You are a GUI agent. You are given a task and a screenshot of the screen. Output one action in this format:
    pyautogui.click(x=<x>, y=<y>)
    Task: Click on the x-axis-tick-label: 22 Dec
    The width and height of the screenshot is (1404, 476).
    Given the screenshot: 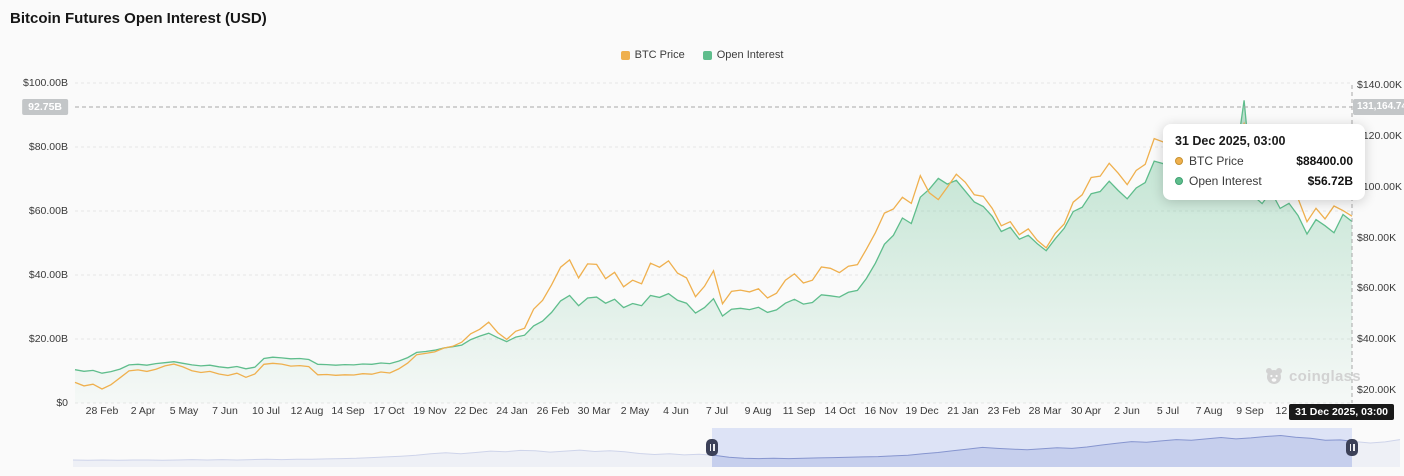 What is the action you would take?
    pyautogui.click(x=471, y=411)
    